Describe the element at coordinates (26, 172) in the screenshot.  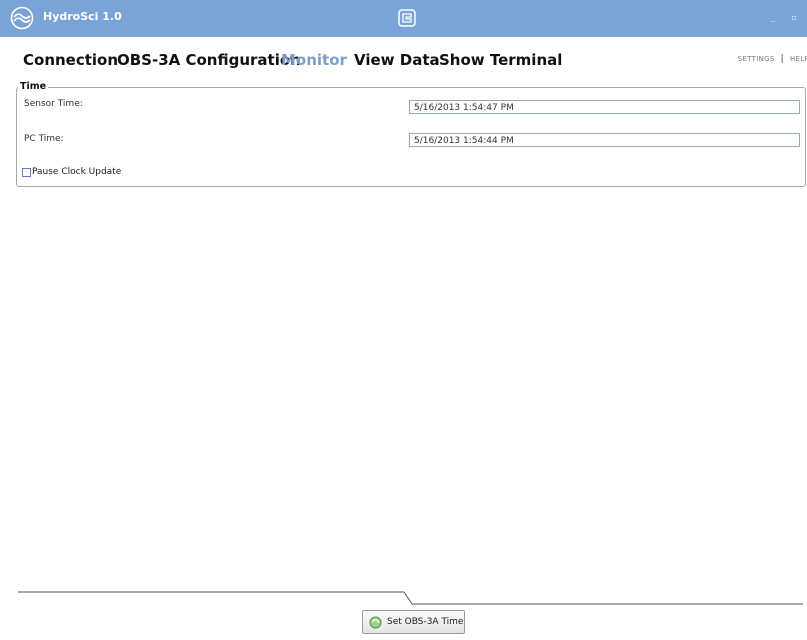
I see `pause-clock-update-box` at that location.